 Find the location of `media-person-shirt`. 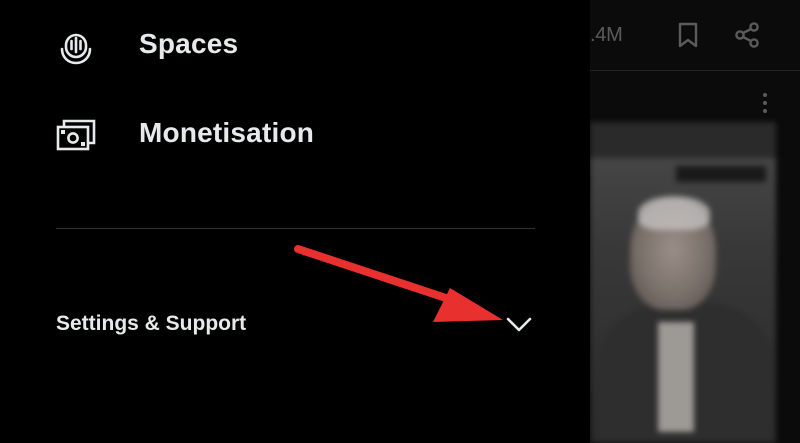

media-person-shirt is located at coordinates (676, 377).